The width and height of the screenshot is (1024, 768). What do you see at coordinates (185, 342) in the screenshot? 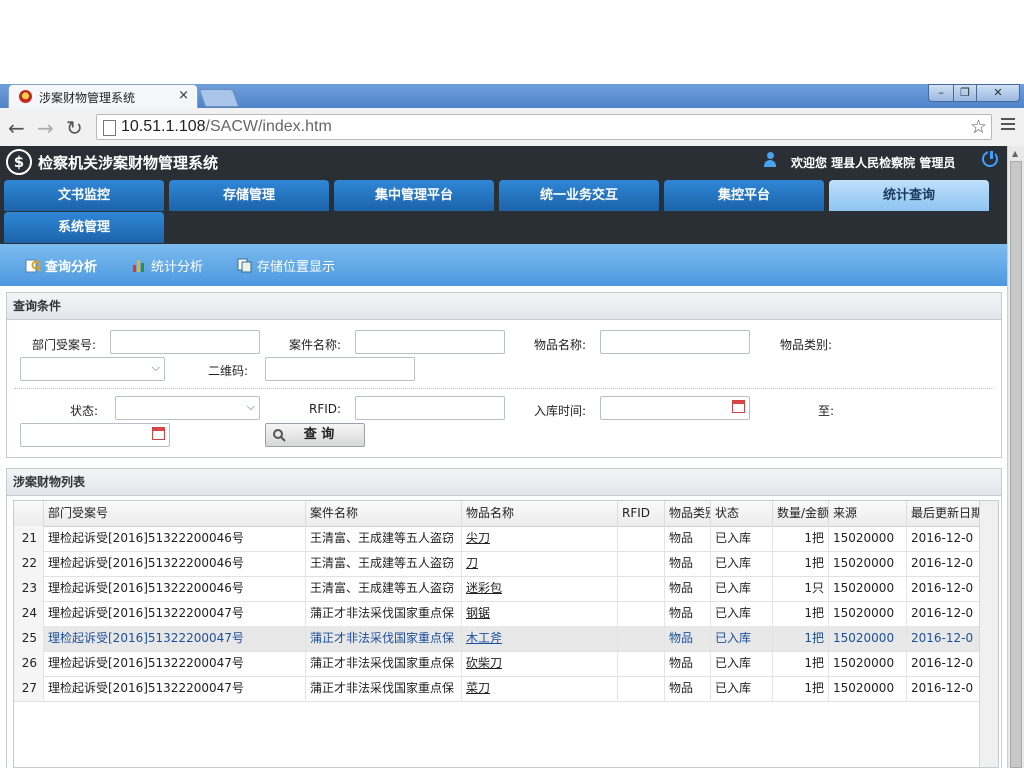
I see `case-no-input` at bounding box center [185, 342].